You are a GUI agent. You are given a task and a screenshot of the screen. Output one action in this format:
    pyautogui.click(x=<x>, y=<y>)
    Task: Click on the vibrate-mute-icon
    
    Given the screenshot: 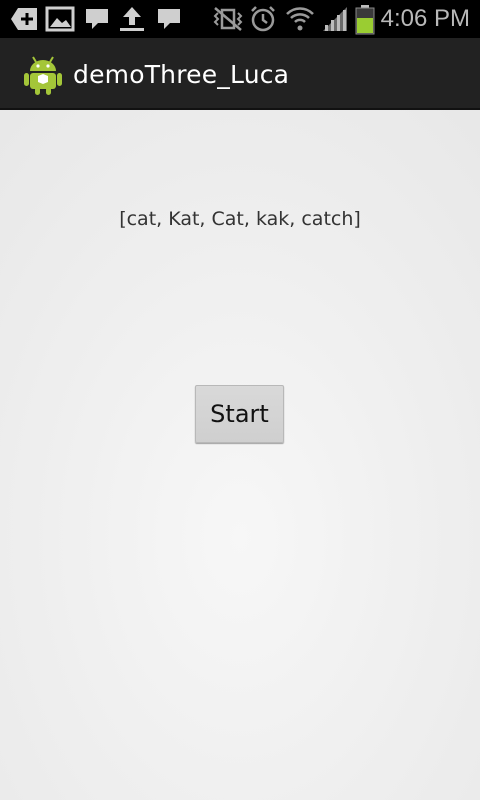 What is the action you would take?
    pyautogui.click(x=228, y=21)
    